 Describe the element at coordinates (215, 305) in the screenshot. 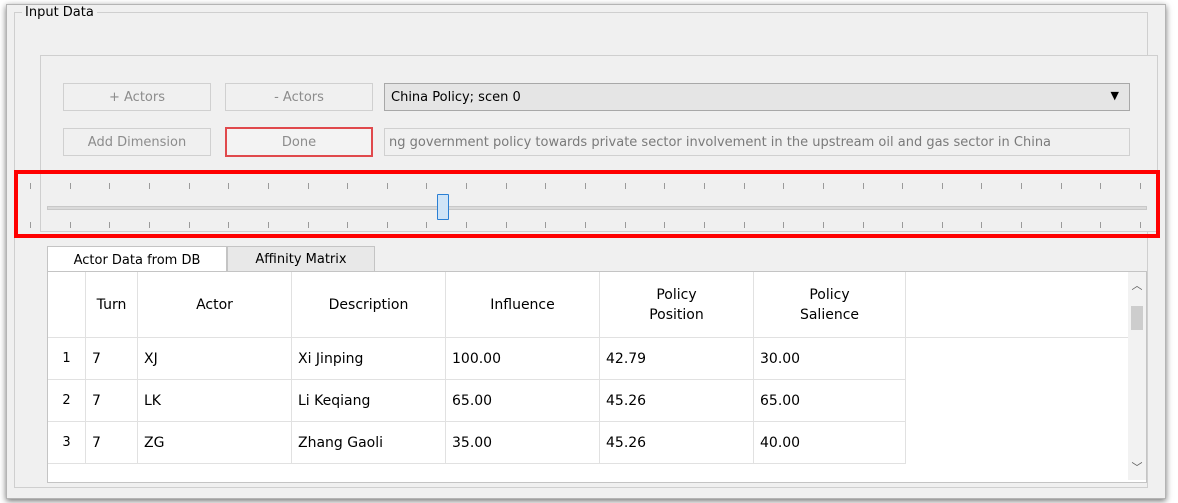

I see `header-actor: Actor` at that location.